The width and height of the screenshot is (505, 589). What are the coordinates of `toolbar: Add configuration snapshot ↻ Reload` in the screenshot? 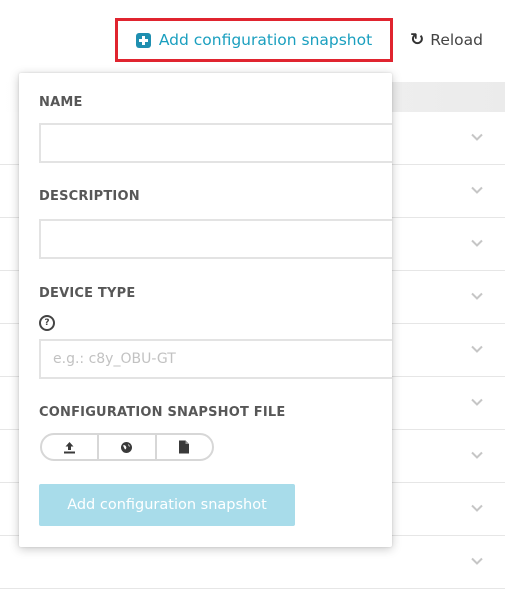 It's located at (252, 40).